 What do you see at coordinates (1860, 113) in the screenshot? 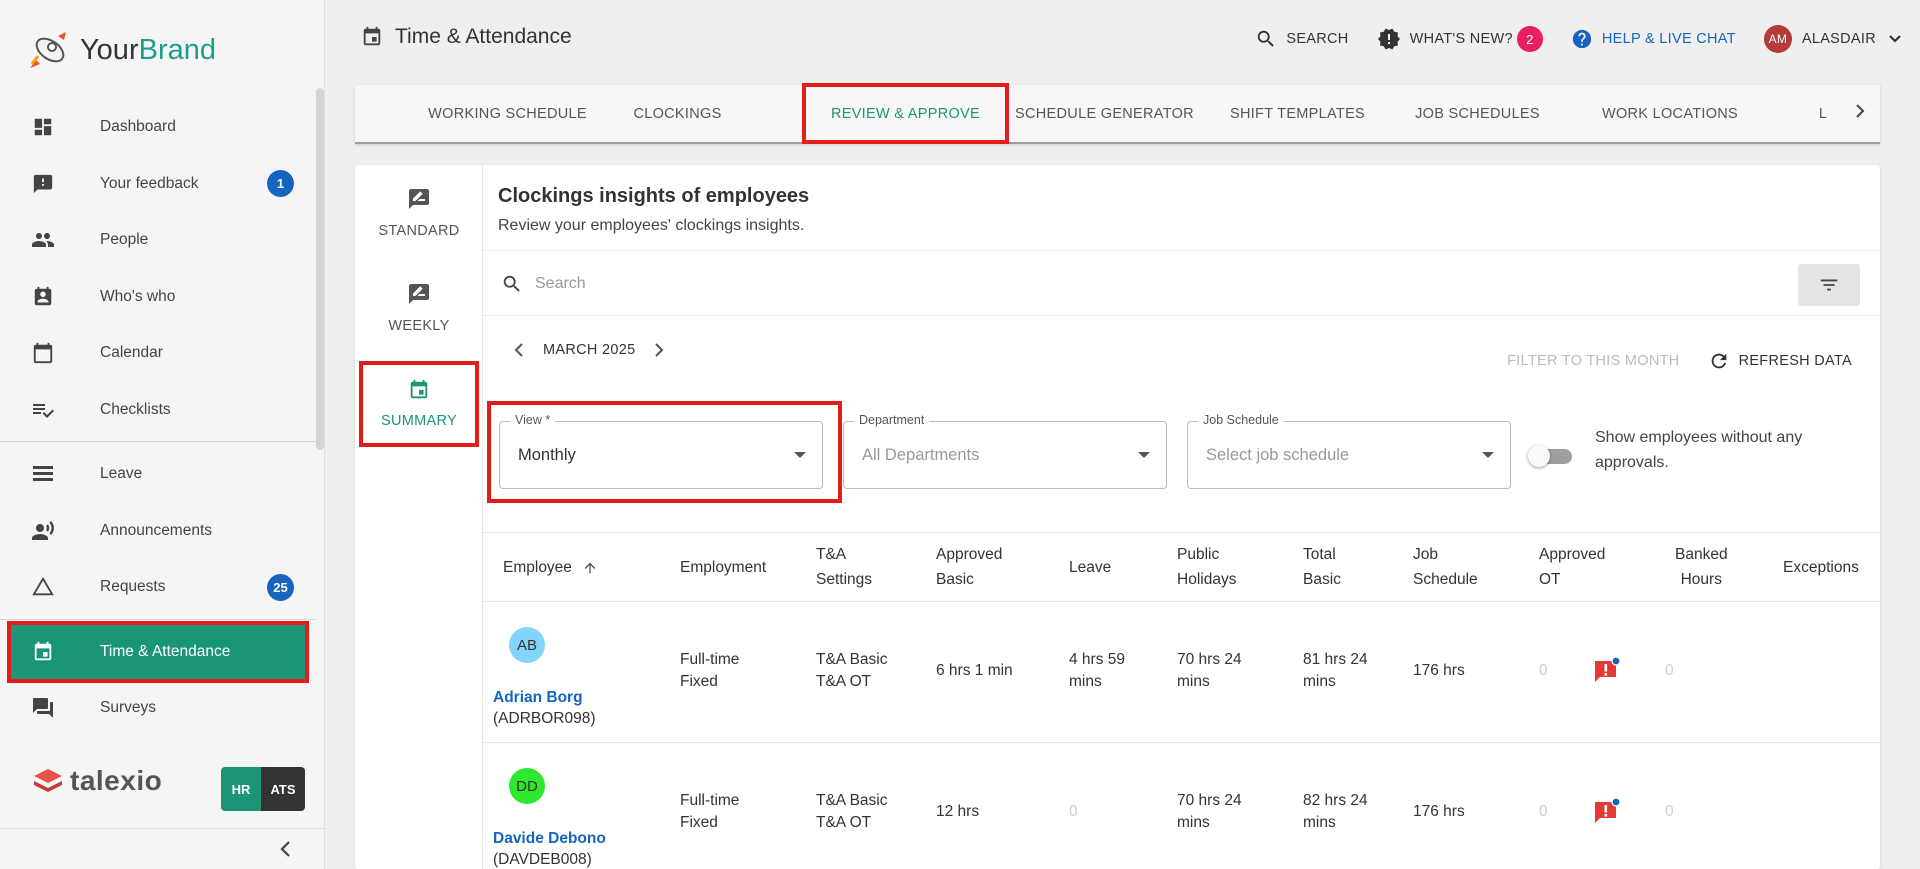
I see `tabs-scroll-right-button` at bounding box center [1860, 113].